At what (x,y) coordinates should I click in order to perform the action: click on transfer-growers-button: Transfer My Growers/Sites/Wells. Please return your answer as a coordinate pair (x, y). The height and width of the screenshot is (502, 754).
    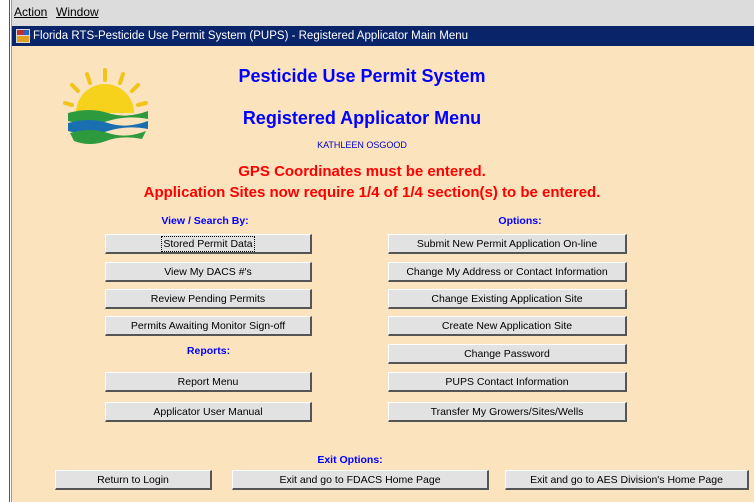
    Looking at the image, I should click on (507, 412).